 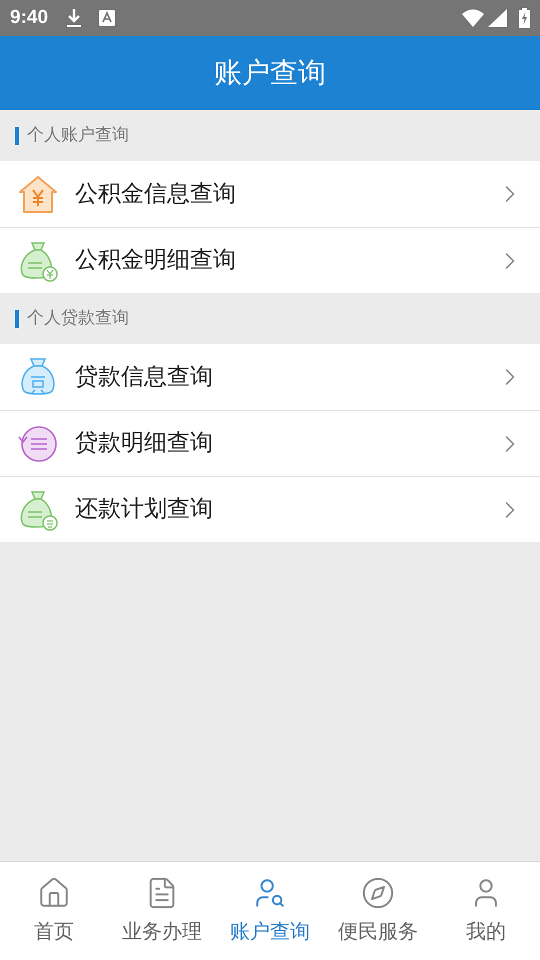 What do you see at coordinates (270, 509) in the screenshot?
I see `menu-item: 还款计划查询` at bounding box center [270, 509].